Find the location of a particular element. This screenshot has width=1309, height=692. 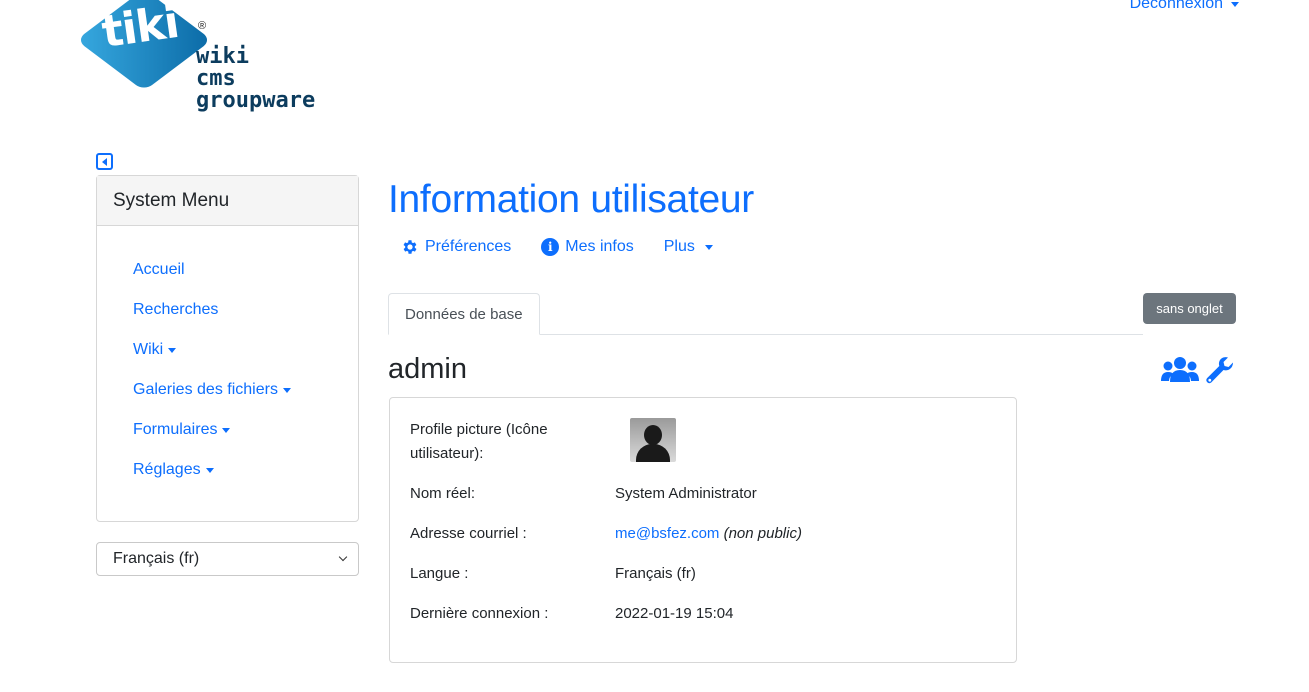

logo-line-groupware: groupware is located at coordinates (256, 100).